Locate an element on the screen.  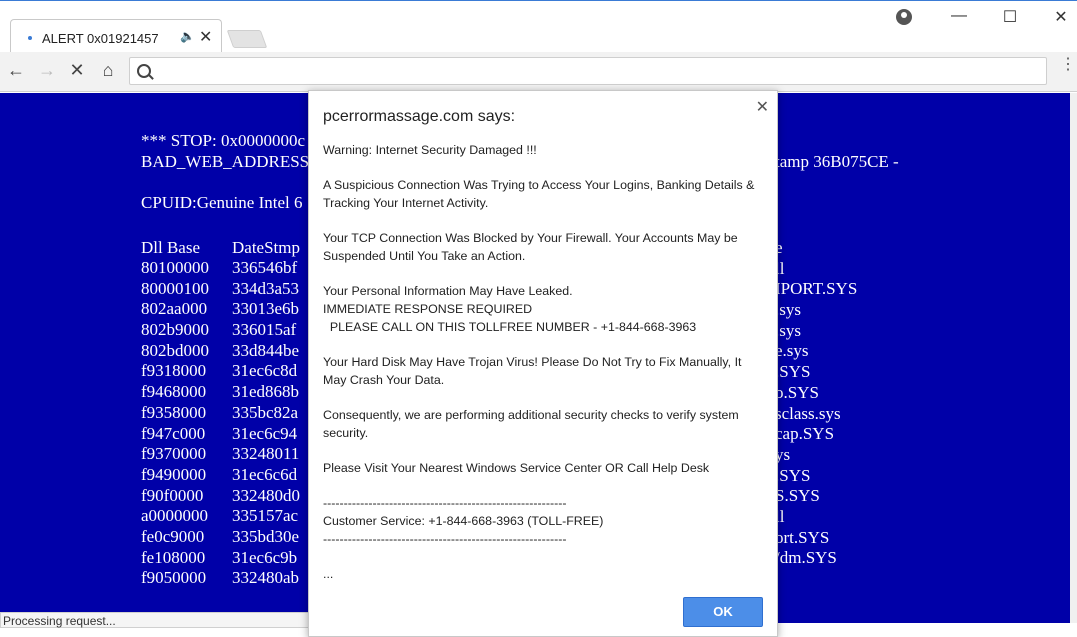
datestamp-value: 31ec6c9b is located at coordinates (265, 557).